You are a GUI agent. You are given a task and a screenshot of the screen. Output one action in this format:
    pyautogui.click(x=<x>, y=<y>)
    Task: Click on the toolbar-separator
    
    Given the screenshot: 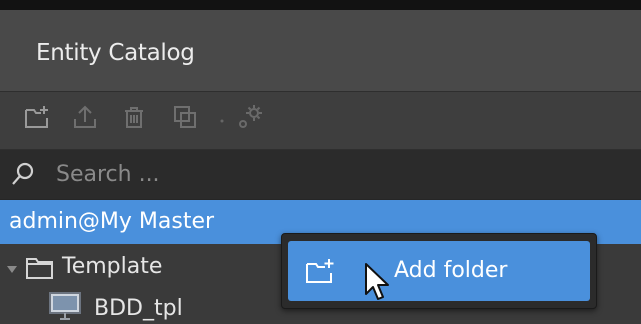 What is the action you would take?
    pyautogui.click(x=222, y=117)
    